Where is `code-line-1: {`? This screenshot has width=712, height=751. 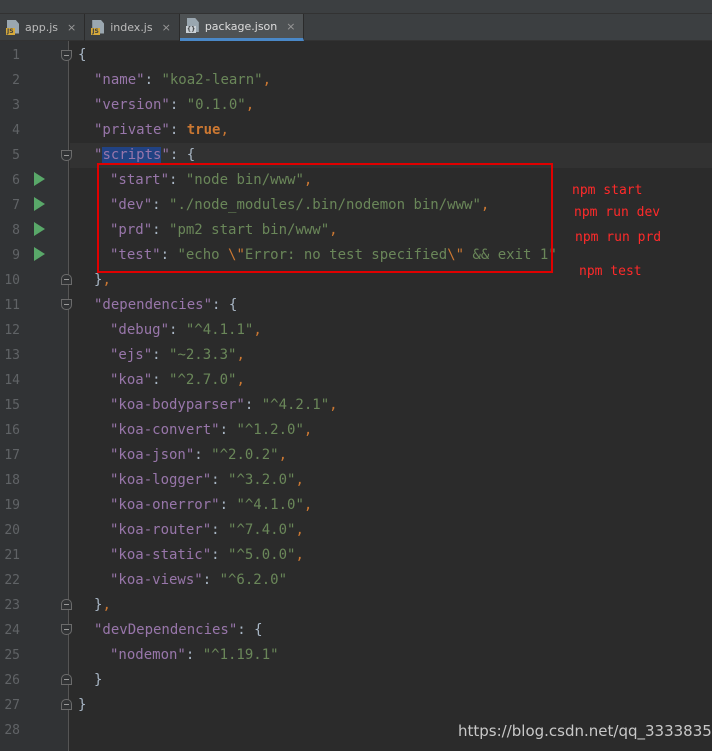
code-line-1: { is located at coordinates (82, 55).